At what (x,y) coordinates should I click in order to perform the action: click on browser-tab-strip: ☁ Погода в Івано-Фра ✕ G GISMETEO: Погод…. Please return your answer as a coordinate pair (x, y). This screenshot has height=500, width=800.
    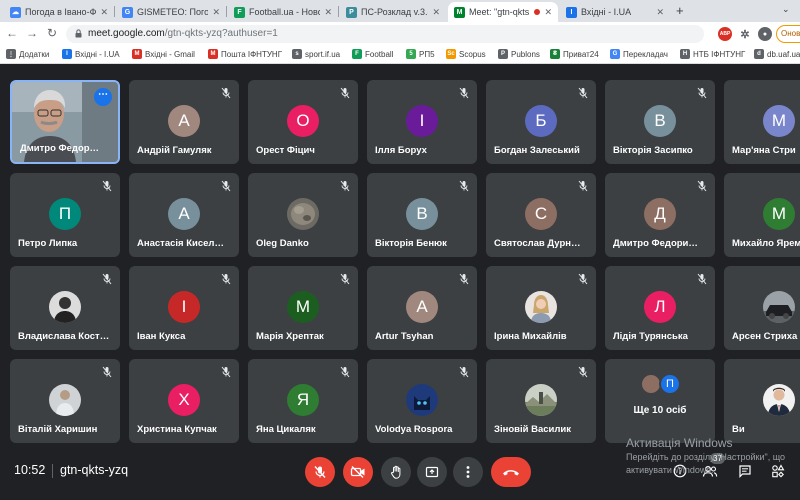
    Looking at the image, I should click on (400, 11).